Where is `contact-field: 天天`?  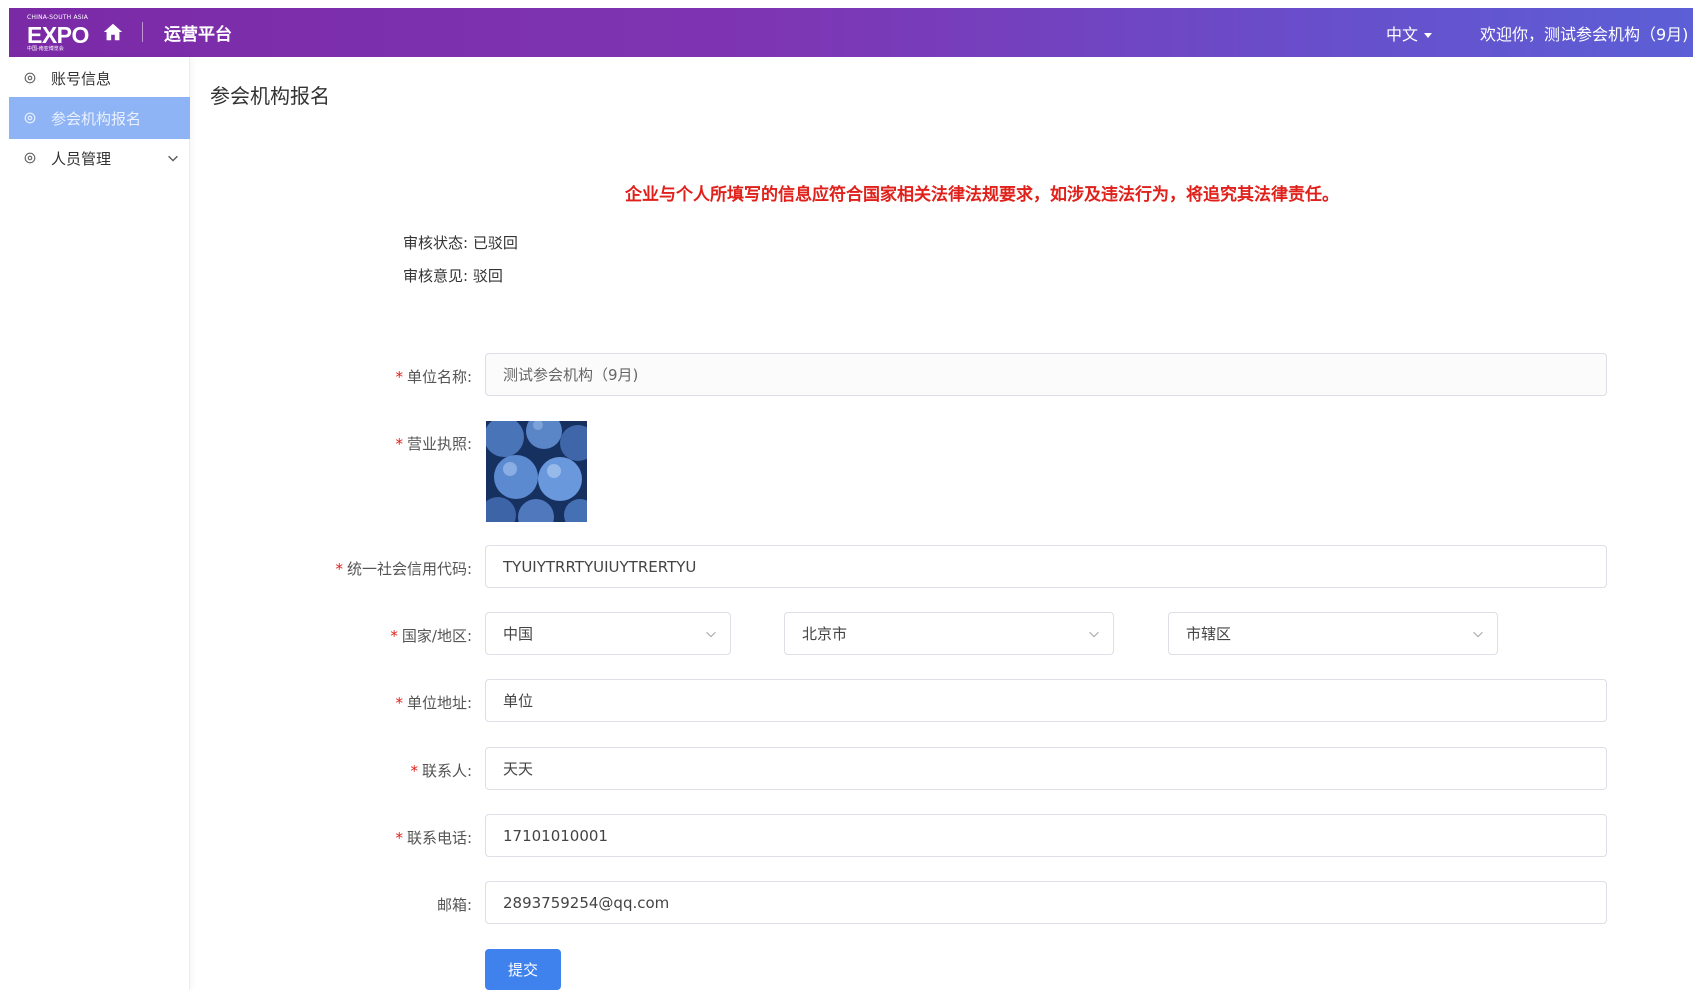 contact-field: 天天 is located at coordinates (1046, 768).